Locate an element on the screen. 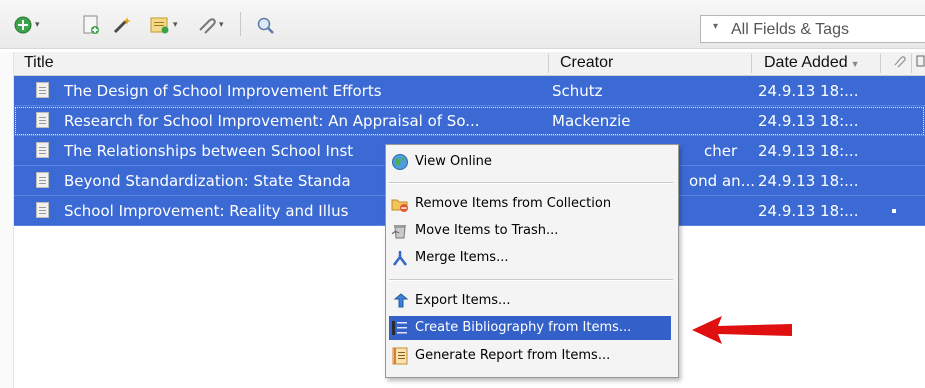 The image size is (925, 388). globe-icon is located at coordinates (400, 162).